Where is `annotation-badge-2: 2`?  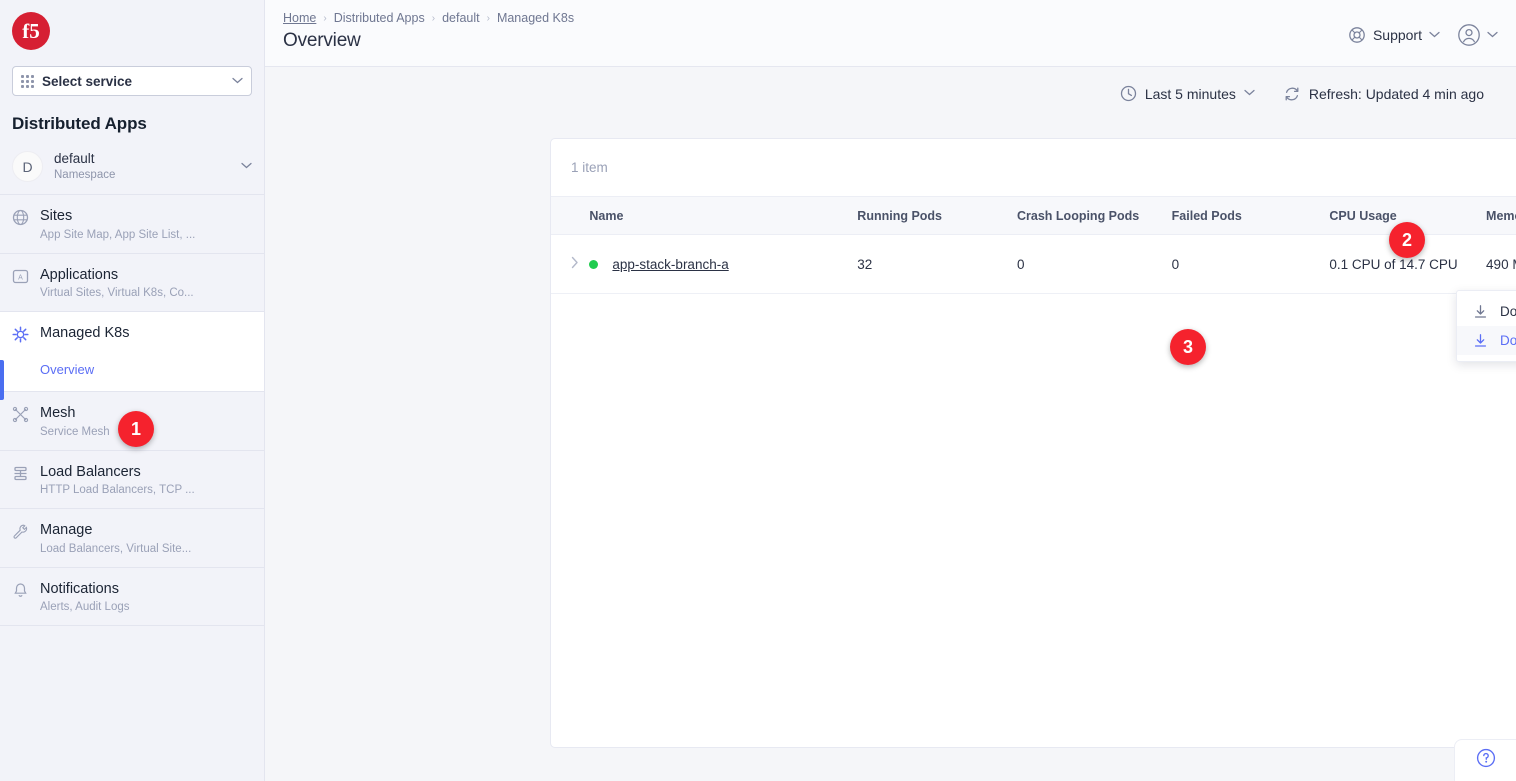 annotation-badge-2: 2 is located at coordinates (1407, 240).